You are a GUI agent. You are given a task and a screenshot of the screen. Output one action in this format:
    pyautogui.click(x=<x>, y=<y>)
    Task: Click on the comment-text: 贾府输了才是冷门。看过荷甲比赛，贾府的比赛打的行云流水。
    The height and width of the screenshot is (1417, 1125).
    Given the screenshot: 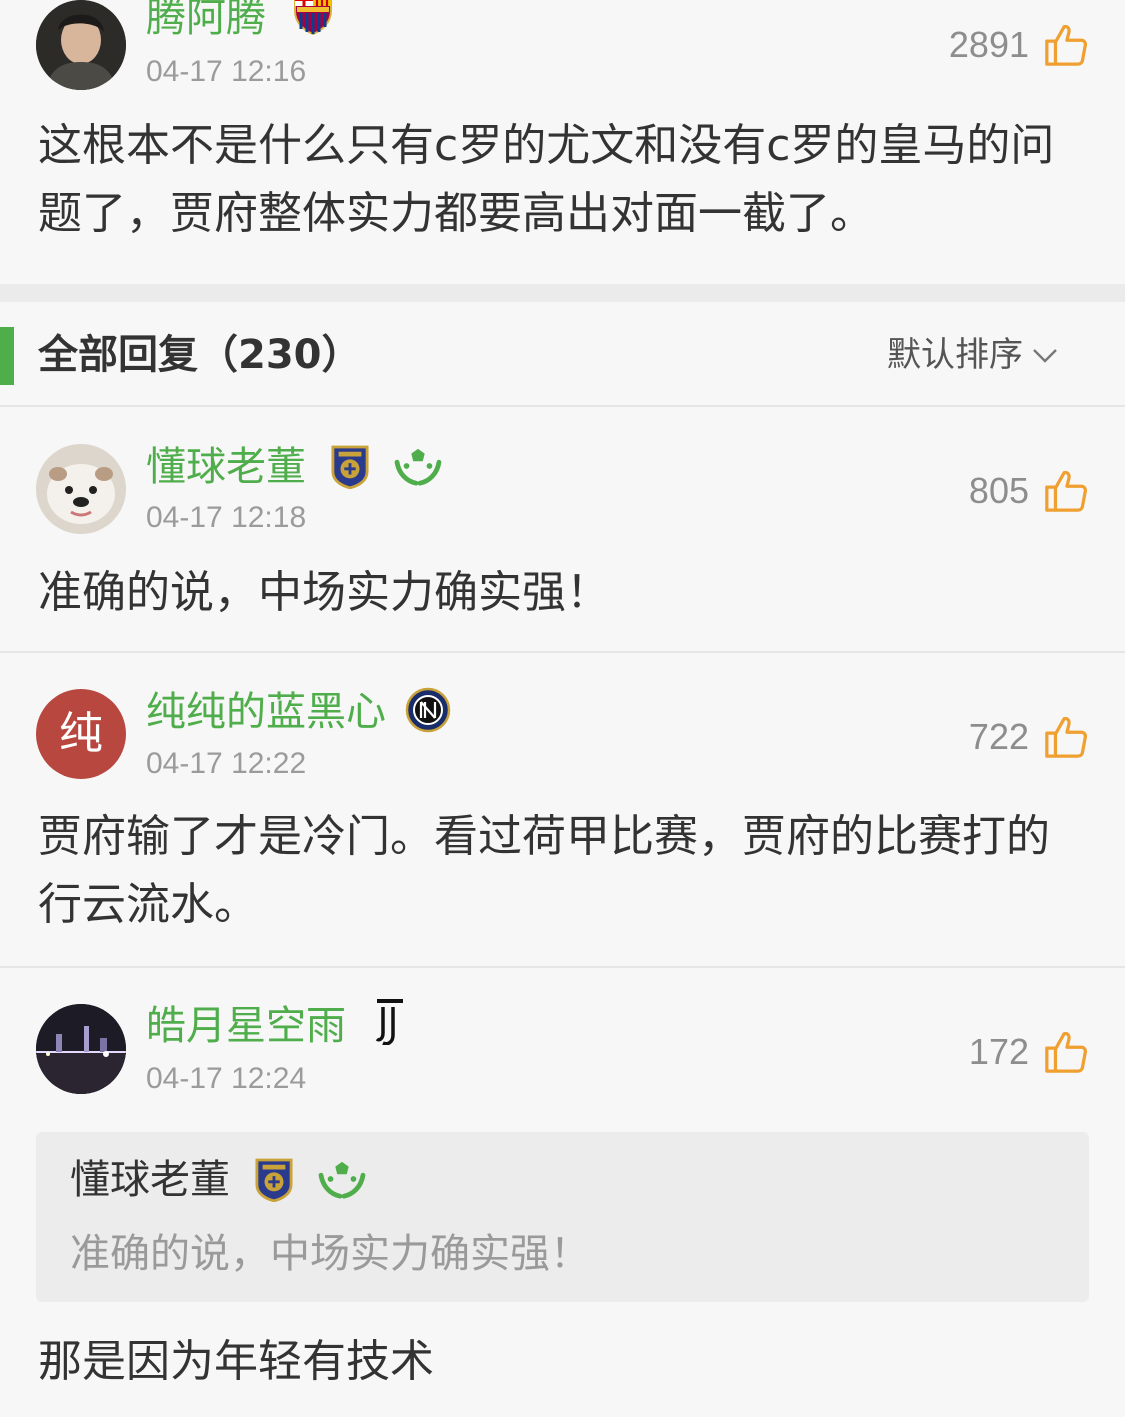 What is the action you would take?
    pyautogui.click(x=544, y=870)
    